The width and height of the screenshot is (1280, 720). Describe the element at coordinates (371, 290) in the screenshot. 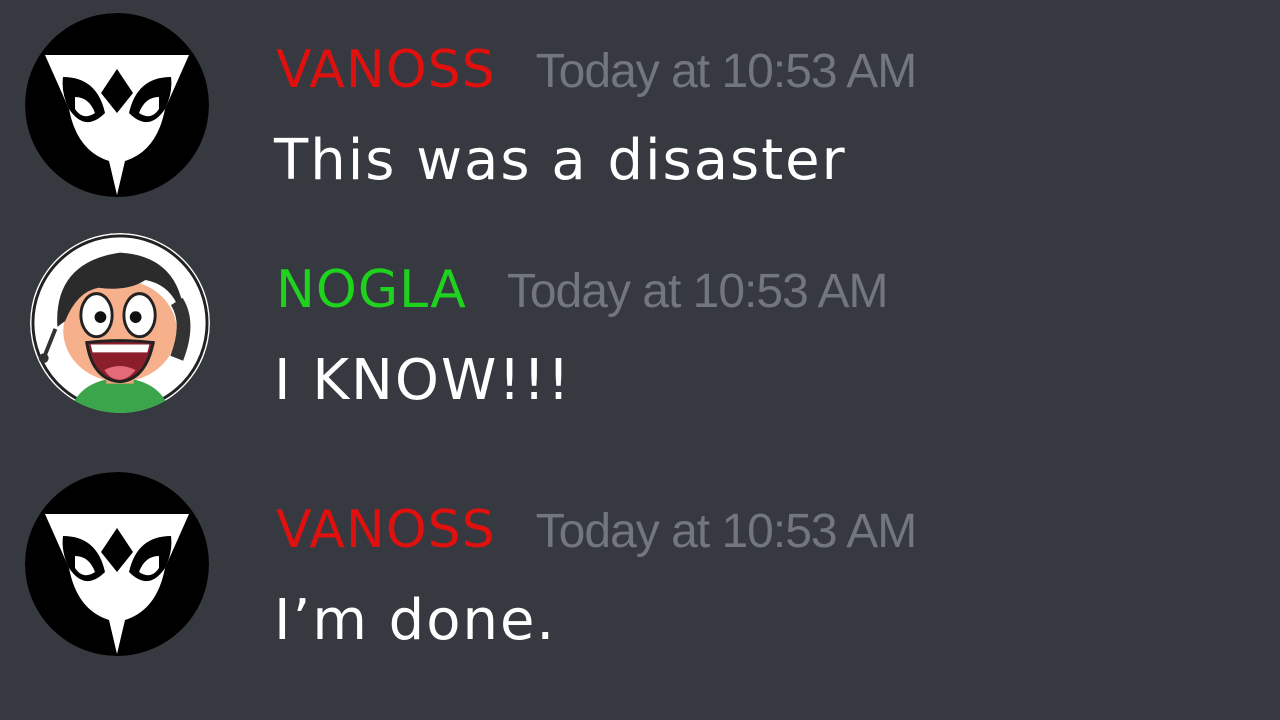

I see `username: NOGLA` at that location.